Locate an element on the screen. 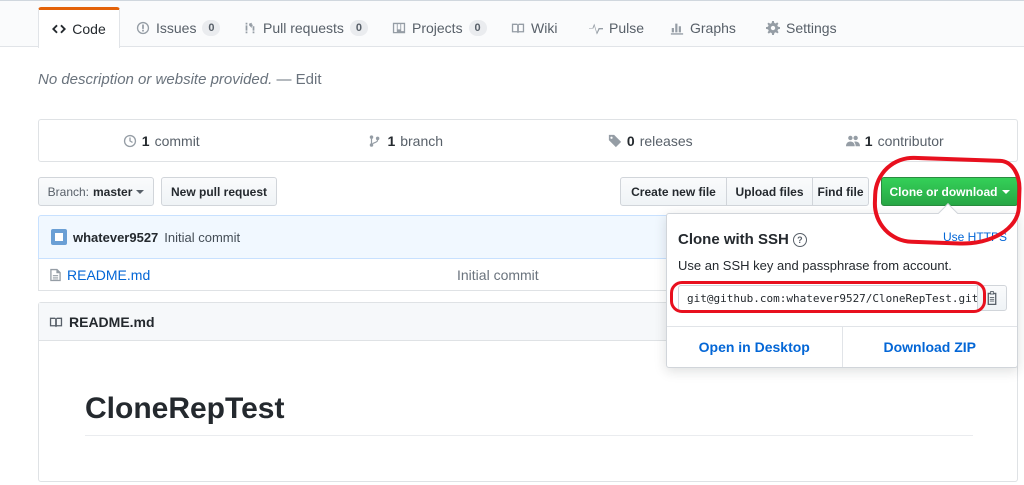  tab-label: Issues is located at coordinates (176, 27).